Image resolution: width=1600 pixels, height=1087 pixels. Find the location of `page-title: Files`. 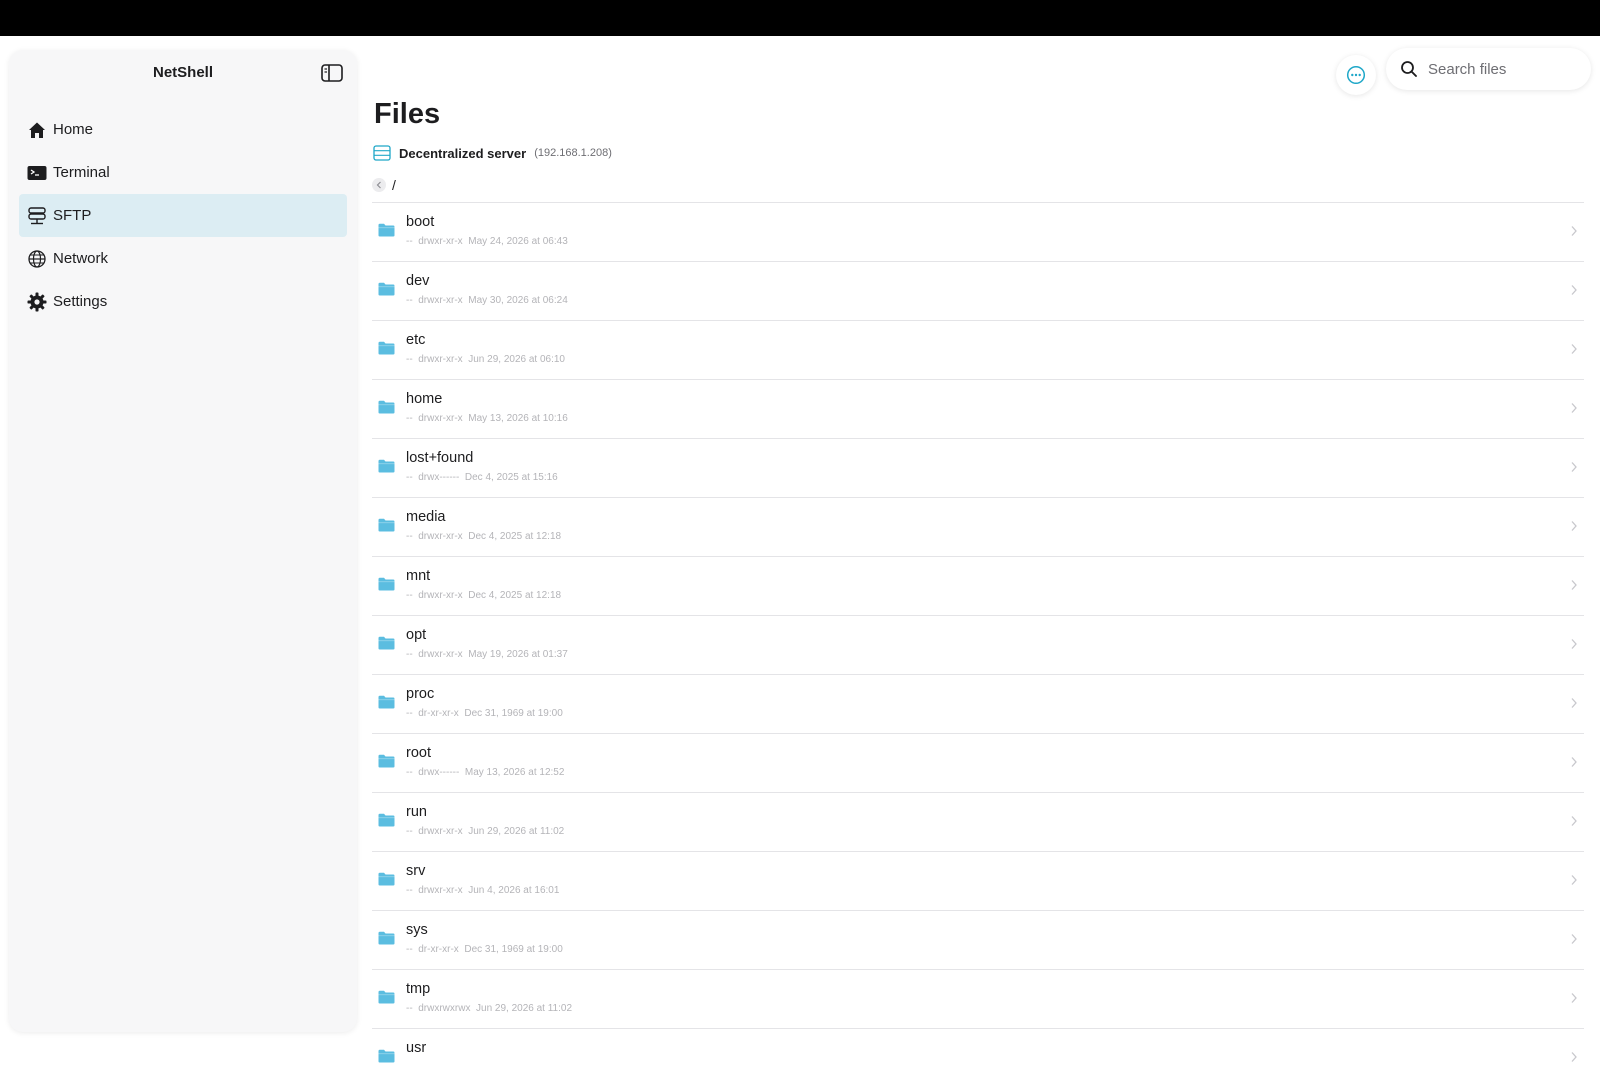

page-title: Files is located at coordinates (407, 114).